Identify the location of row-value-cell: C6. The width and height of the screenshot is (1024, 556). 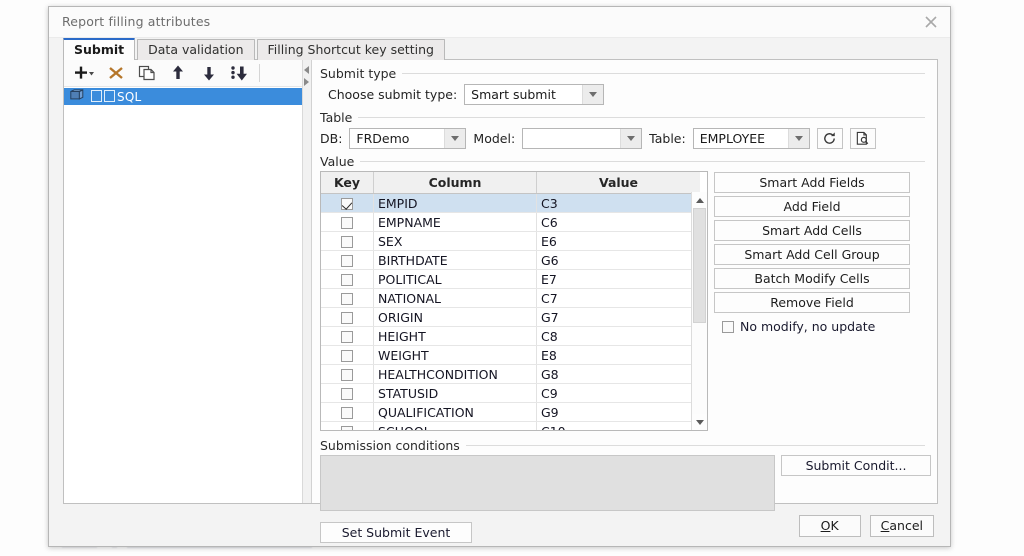
(618, 222).